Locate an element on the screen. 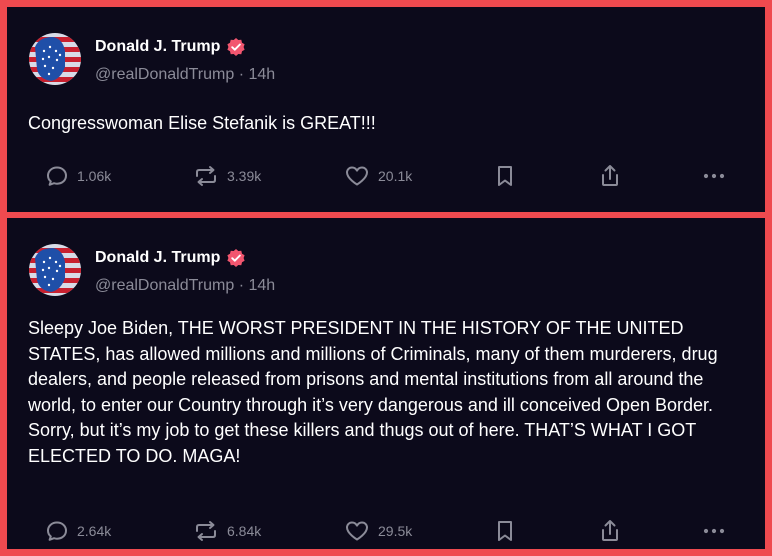  reply-count: 1.06k is located at coordinates (94, 176).